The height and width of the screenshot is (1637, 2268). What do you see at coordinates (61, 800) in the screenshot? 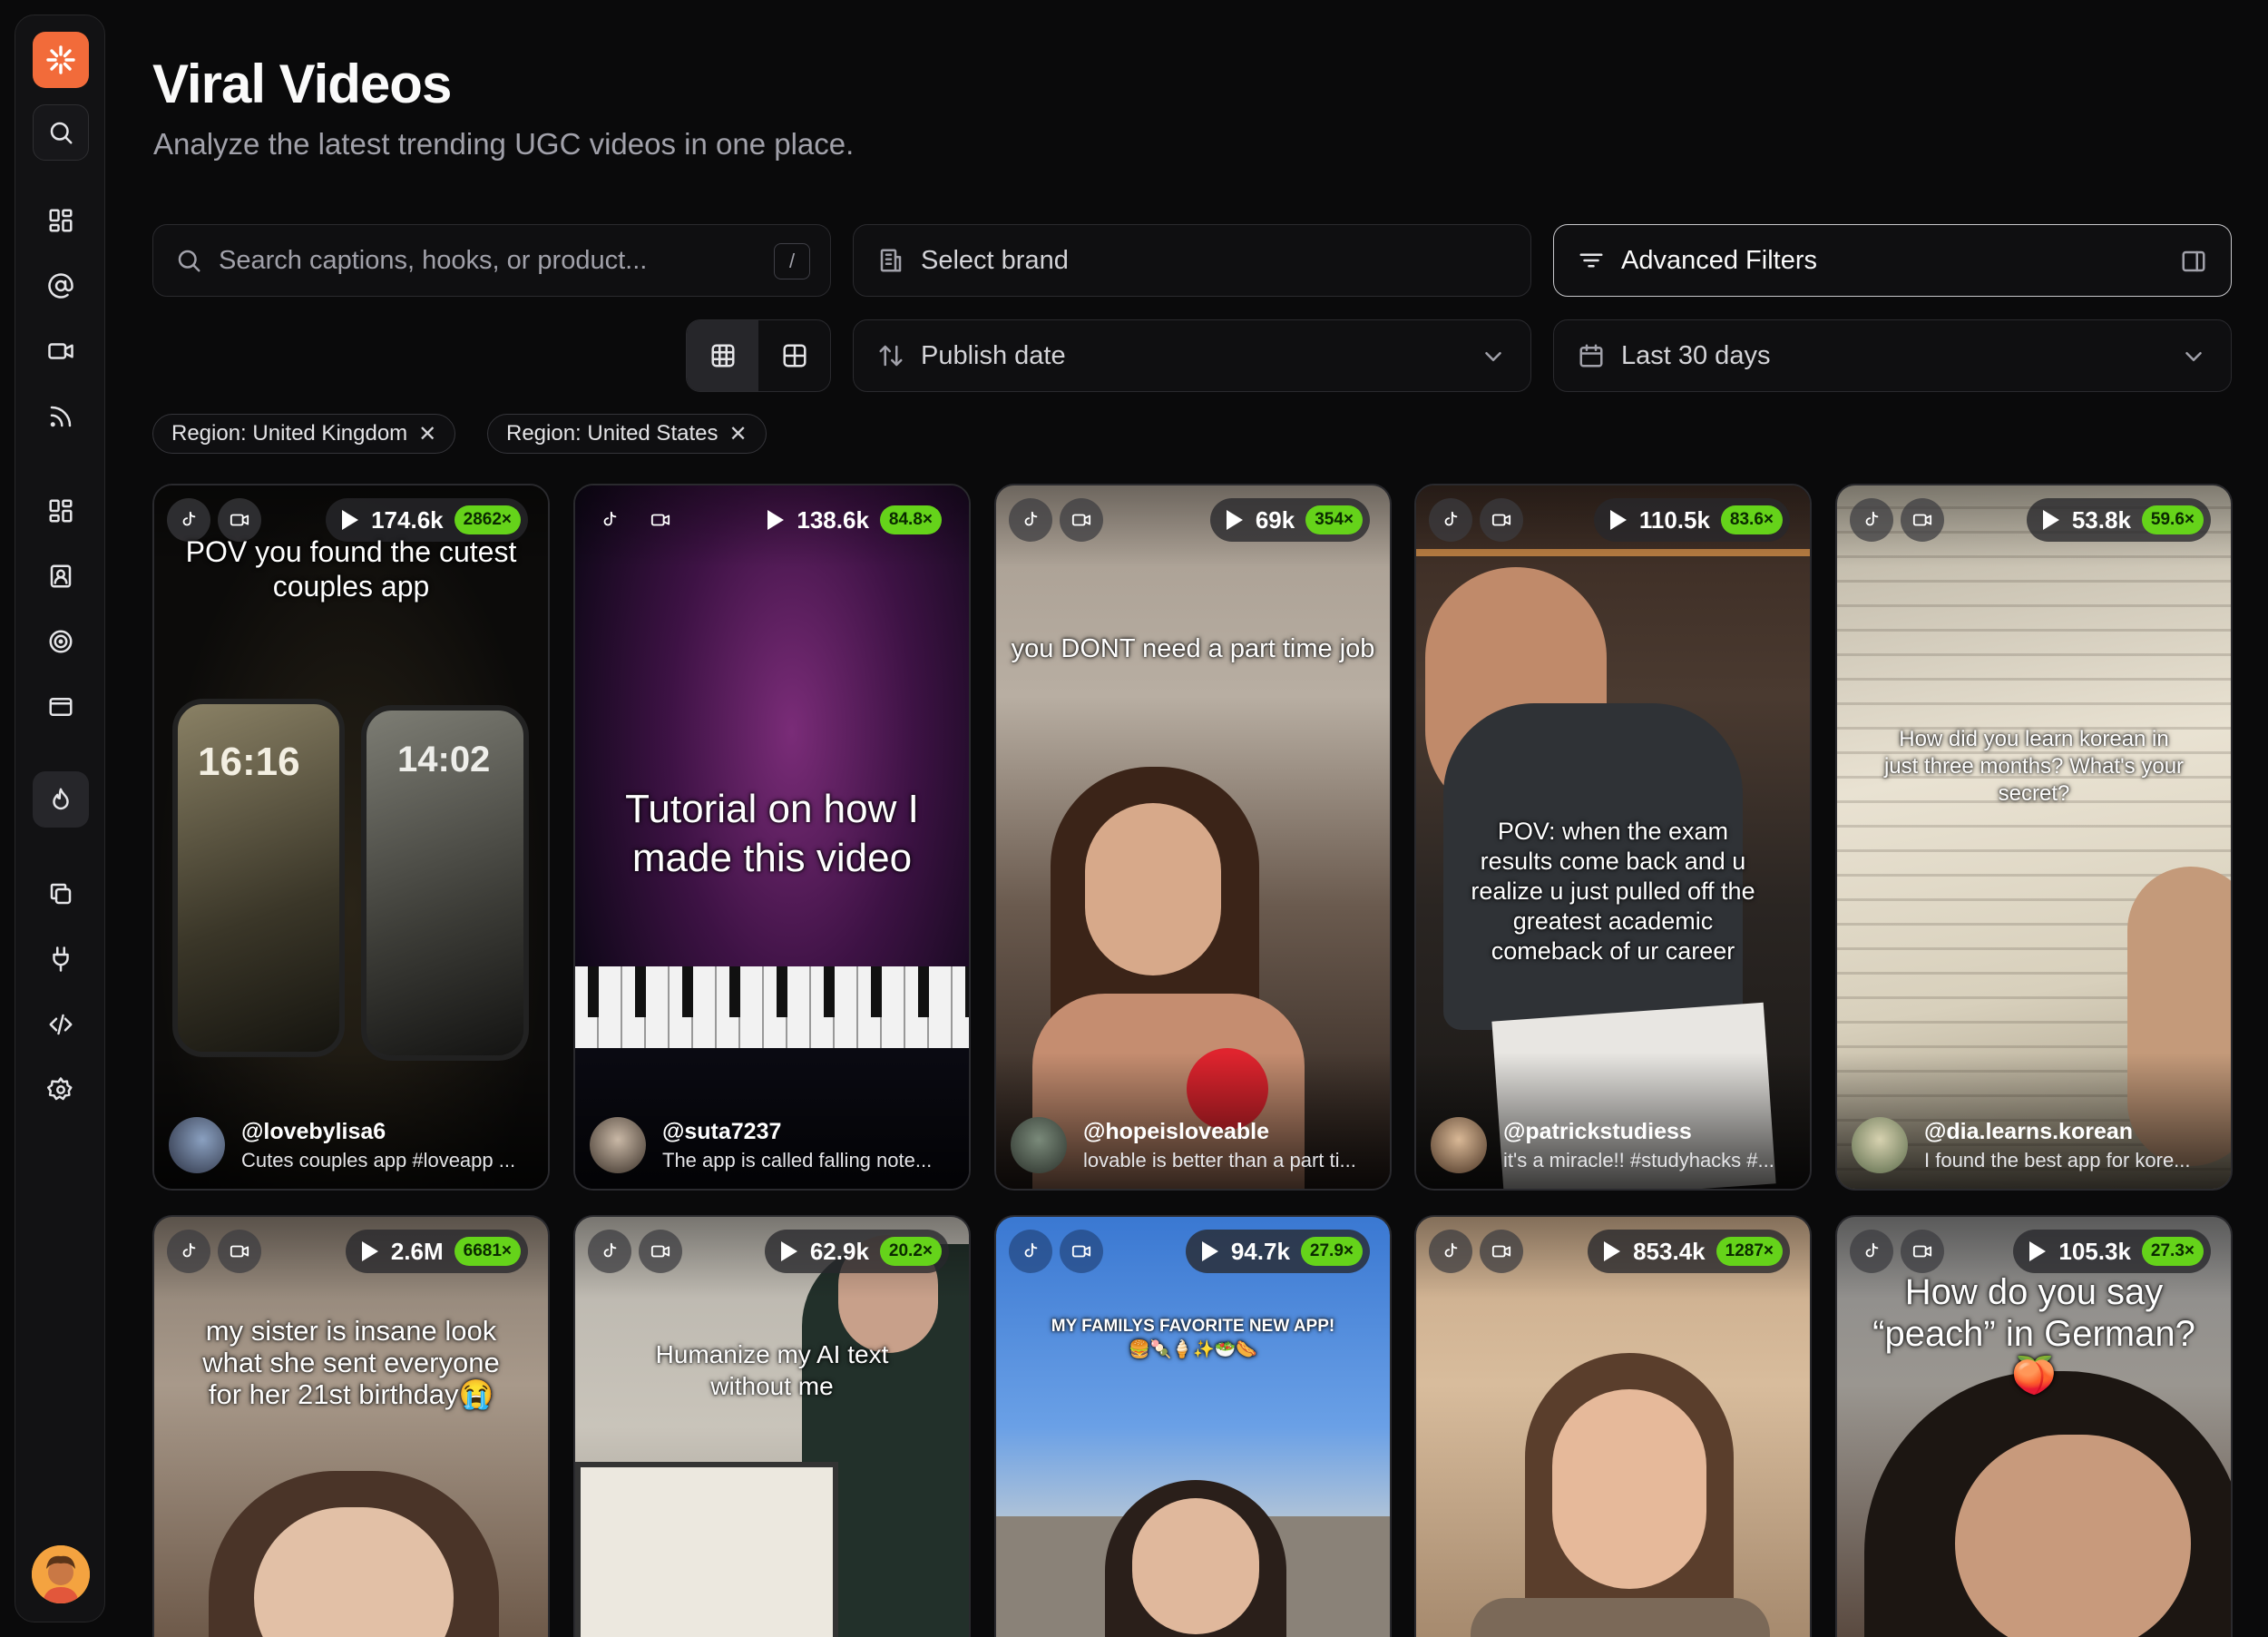
I see `flame-icon` at bounding box center [61, 800].